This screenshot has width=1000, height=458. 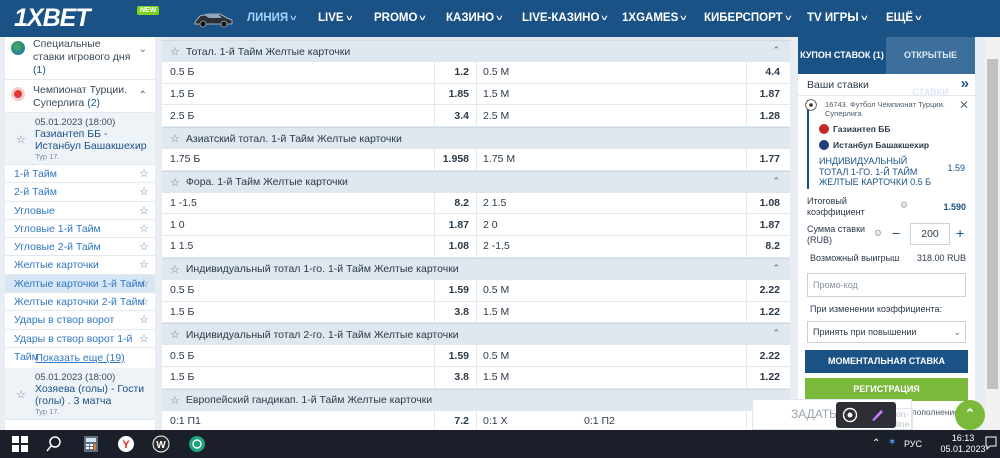 What do you see at coordinates (161, 444) in the screenshot?
I see `app-icon: W` at bounding box center [161, 444].